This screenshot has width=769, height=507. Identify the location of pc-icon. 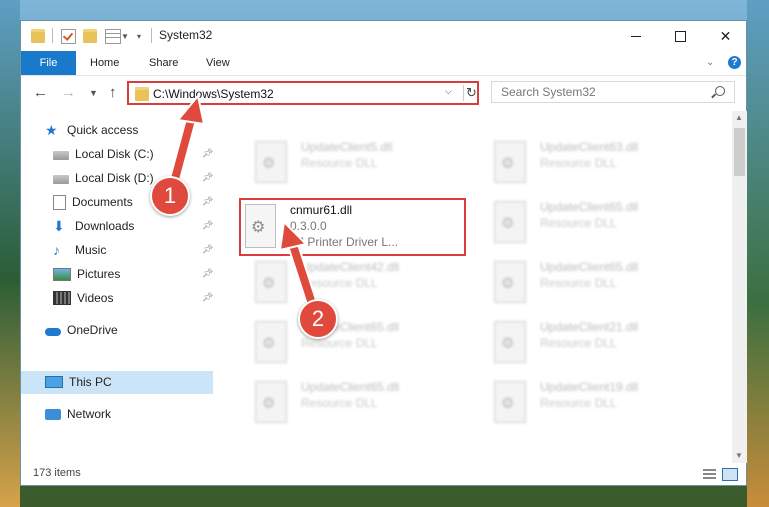
(54, 382).